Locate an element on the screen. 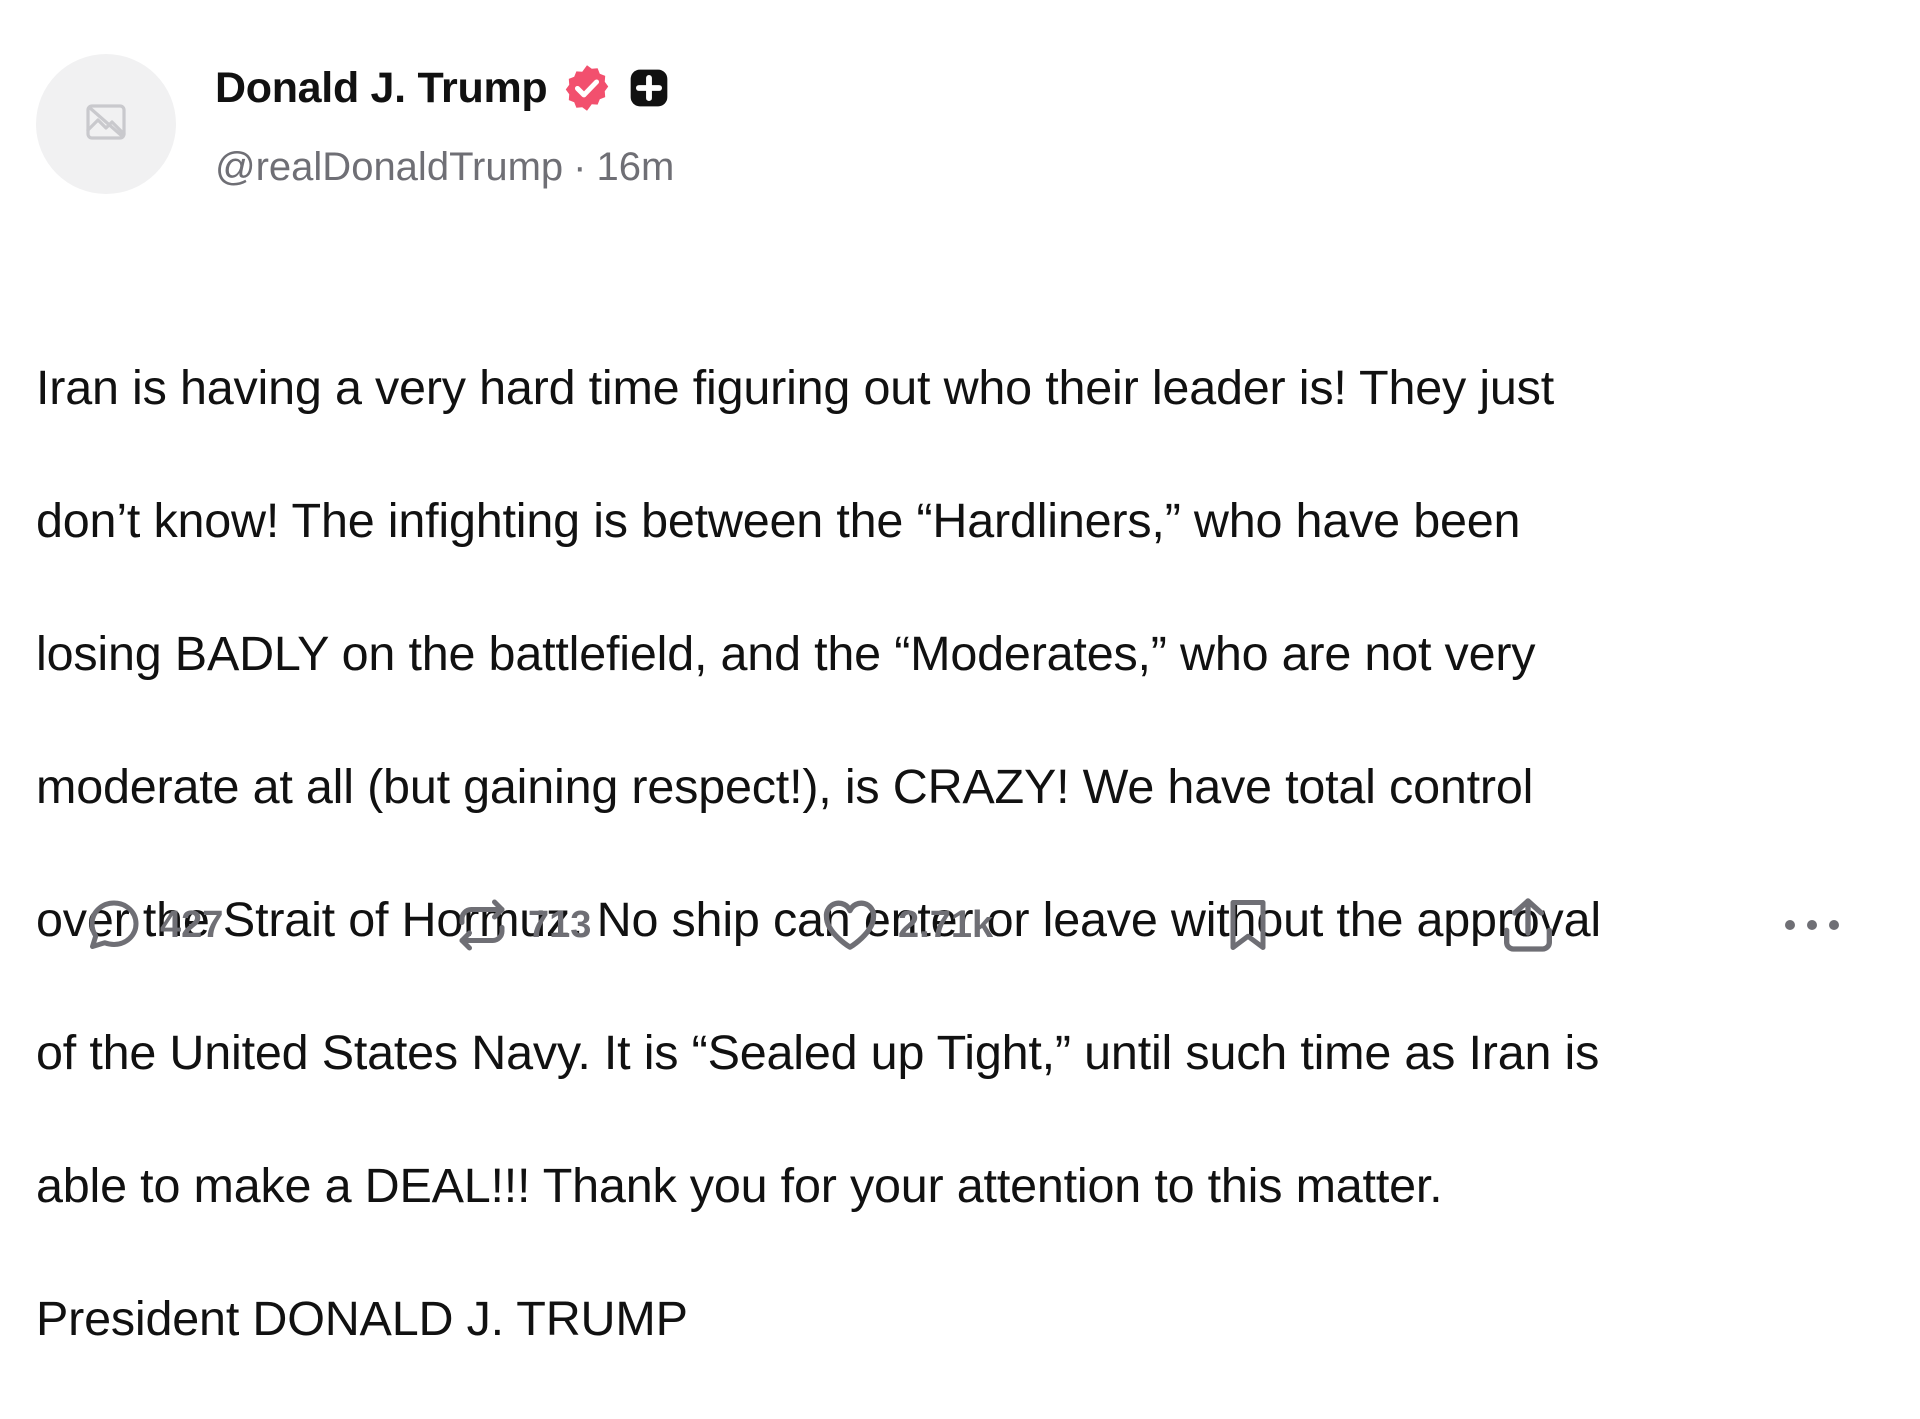 This screenshot has width=1920, height=1419. share-button is located at coordinates (1528, 925).